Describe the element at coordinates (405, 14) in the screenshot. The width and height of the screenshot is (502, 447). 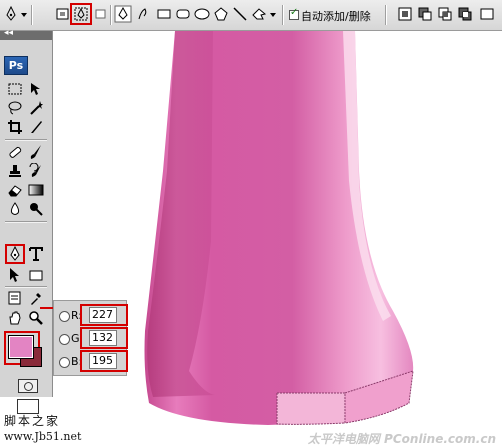
I see `add-to-path-area-icon` at that location.